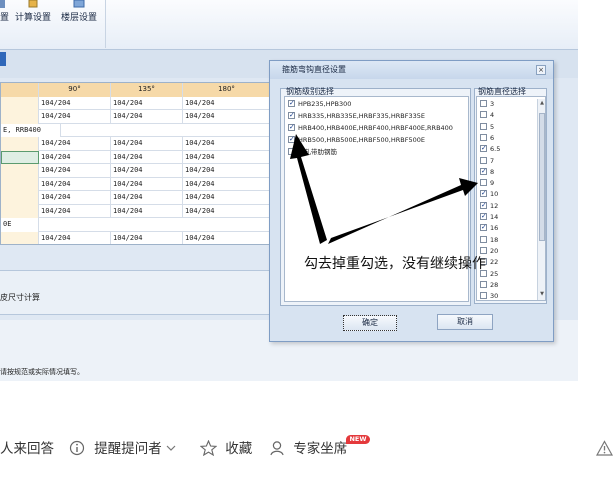 The height and width of the screenshot is (481, 616). What do you see at coordinates (171, 448) in the screenshot?
I see `chevron-down-icon` at bounding box center [171, 448].